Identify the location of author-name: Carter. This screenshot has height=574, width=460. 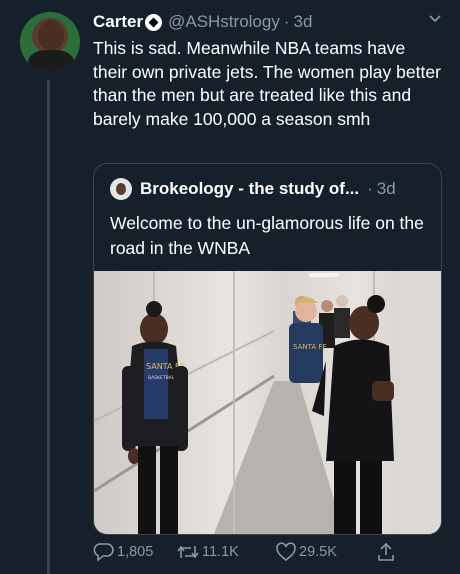
(118, 22).